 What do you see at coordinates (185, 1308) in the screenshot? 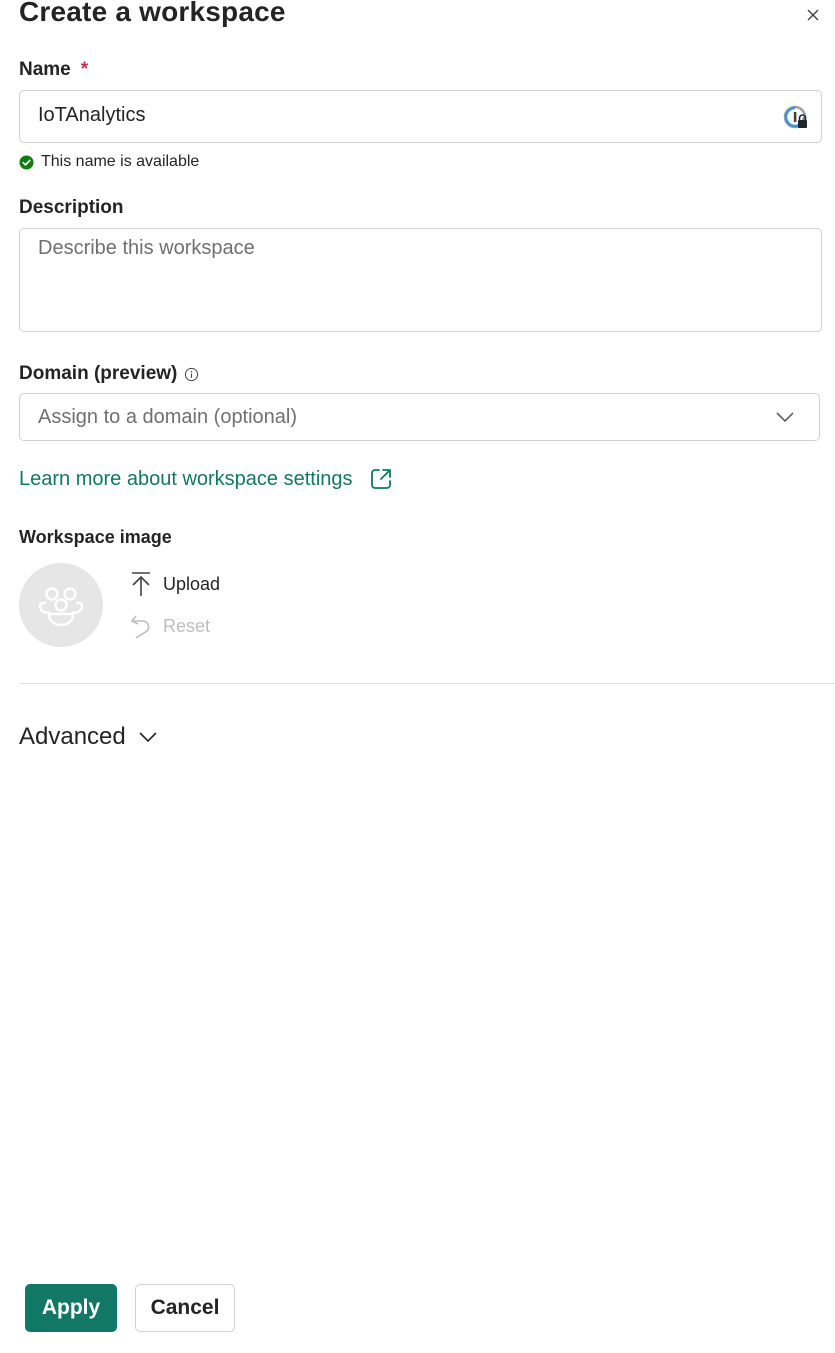
I see `cancel-button: Cancel` at bounding box center [185, 1308].